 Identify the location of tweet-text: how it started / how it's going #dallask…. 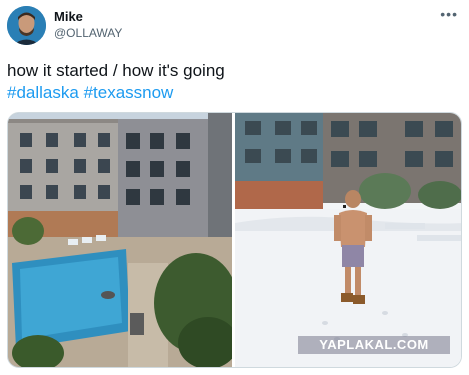
(116, 82).